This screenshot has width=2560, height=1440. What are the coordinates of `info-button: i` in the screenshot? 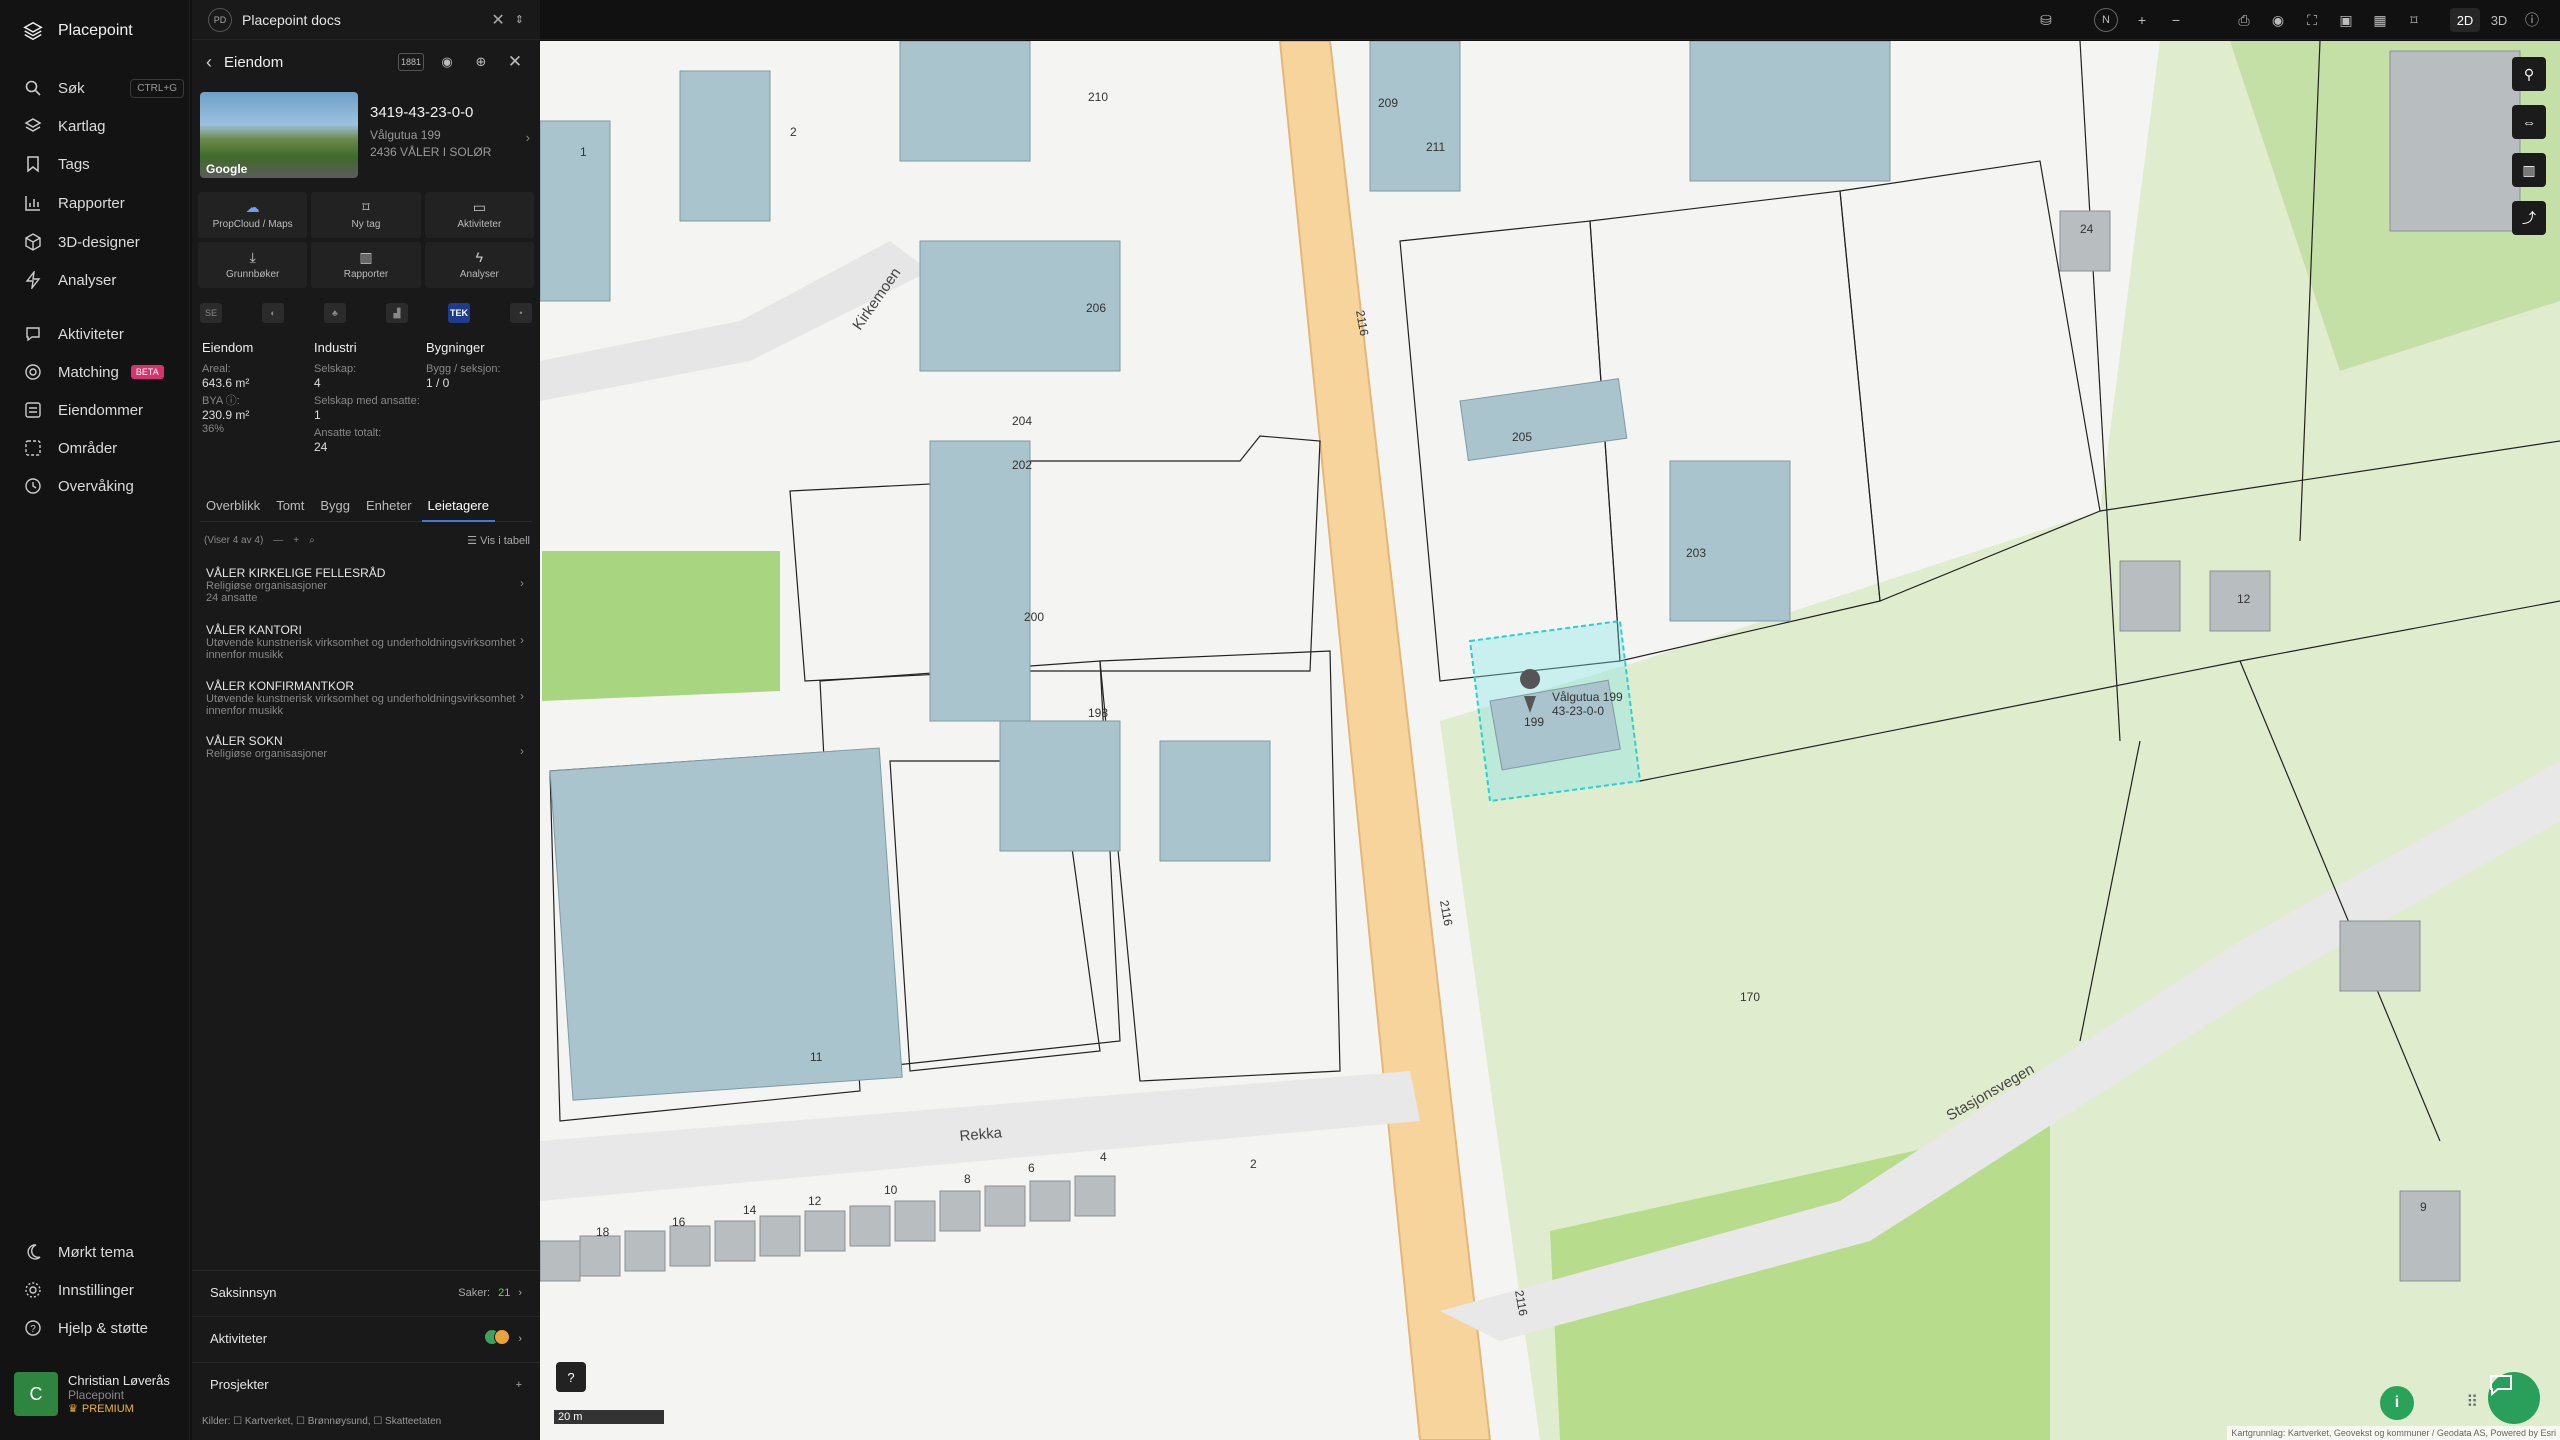 It's located at (2397, 1403).